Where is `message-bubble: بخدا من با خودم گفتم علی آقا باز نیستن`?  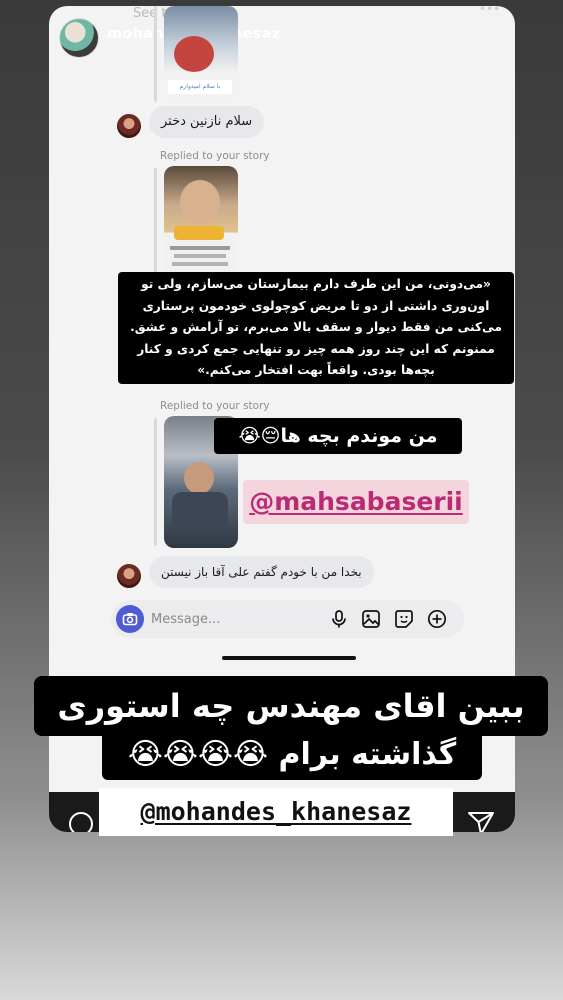 message-bubble: بخدا من با خودم گفتم علی آقا باز نیستن is located at coordinates (261, 572).